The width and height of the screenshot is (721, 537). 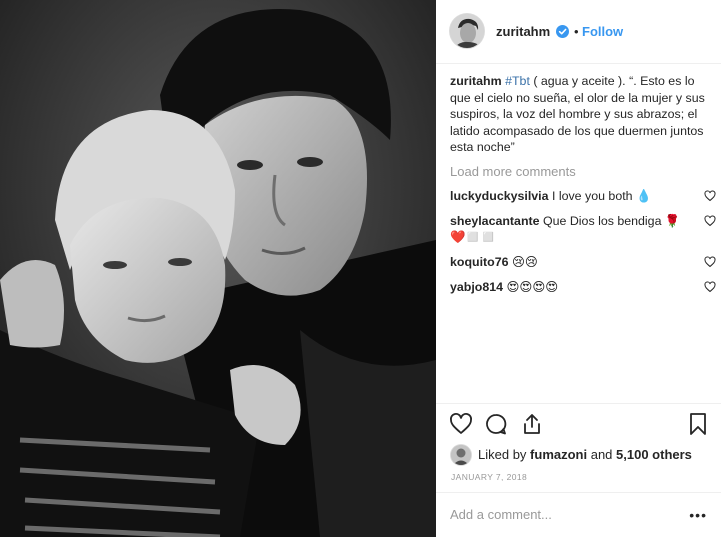 What do you see at coordinates (698, 424) in the screenshot?
I see `bookmark-icon` at bounding box center [698, 424].